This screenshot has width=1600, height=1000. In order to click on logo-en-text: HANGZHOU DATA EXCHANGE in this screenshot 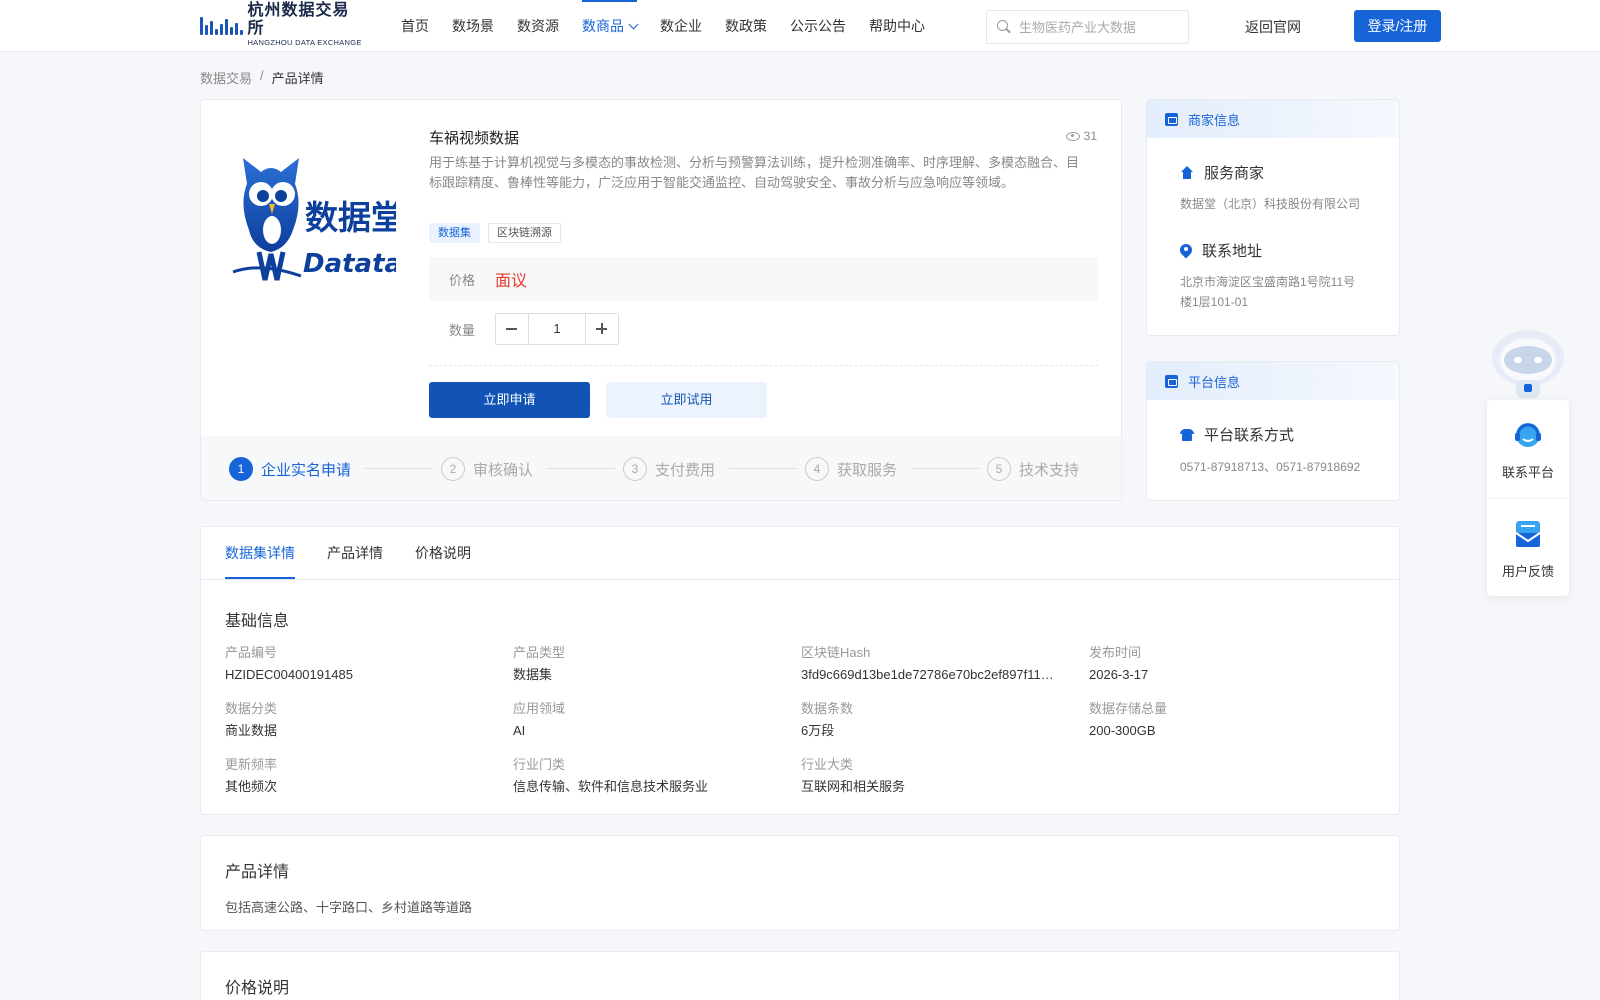, I will do `click(304, 42)`.